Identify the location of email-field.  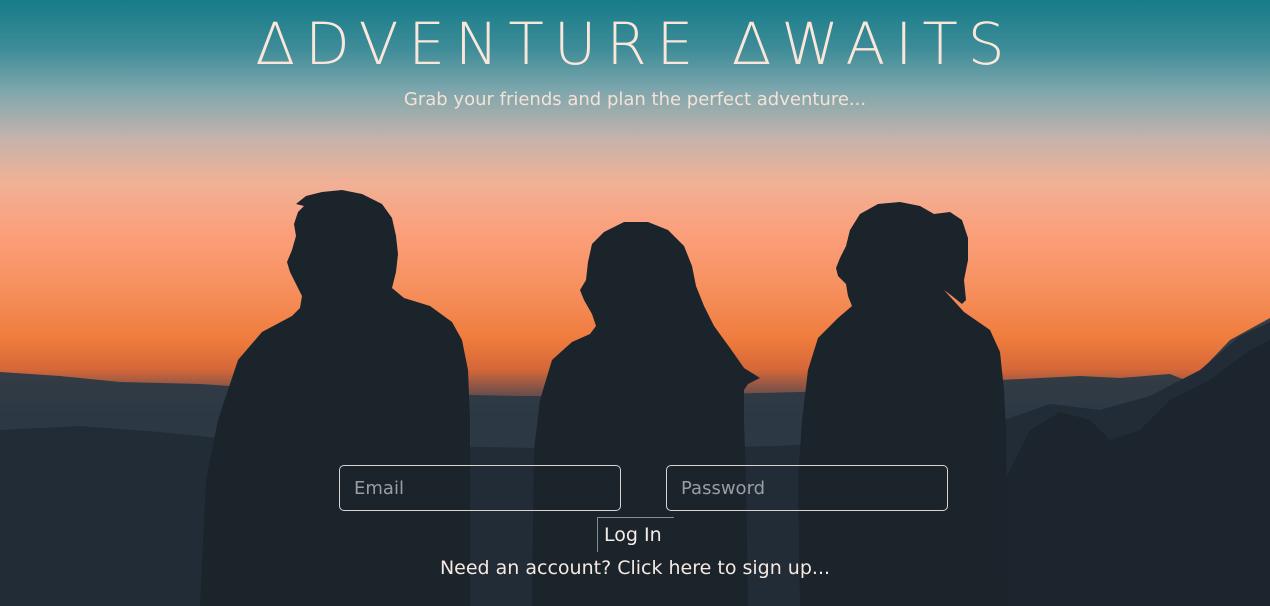
(480, 488).